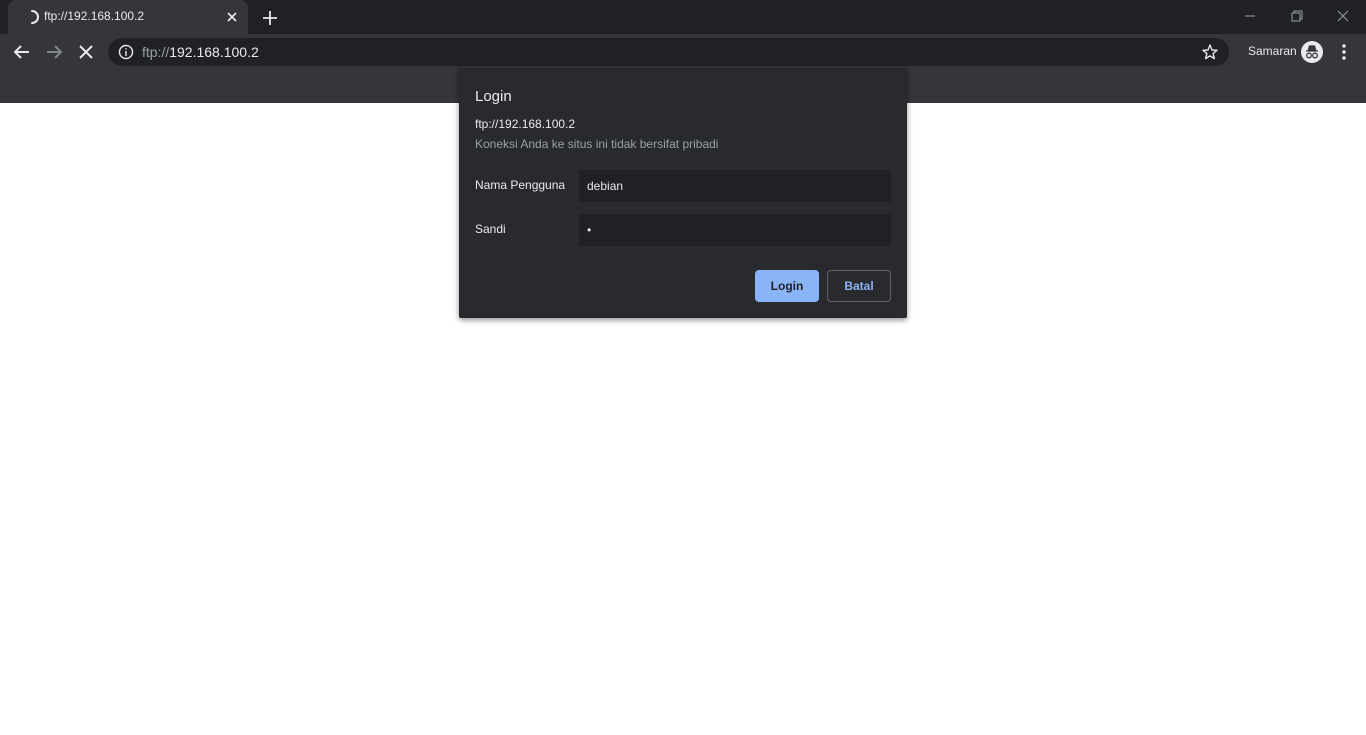  Describe the element at coordinates (493, 96) in the screenshot. I see `dialog-title: Login` at that location.